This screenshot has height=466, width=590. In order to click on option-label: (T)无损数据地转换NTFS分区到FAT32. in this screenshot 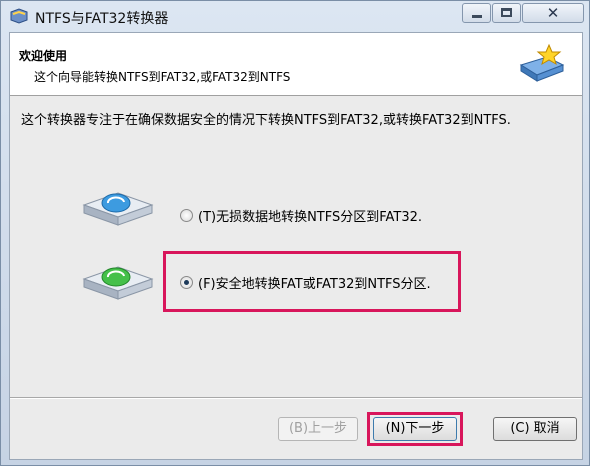, I will do `click(310, 217)`.